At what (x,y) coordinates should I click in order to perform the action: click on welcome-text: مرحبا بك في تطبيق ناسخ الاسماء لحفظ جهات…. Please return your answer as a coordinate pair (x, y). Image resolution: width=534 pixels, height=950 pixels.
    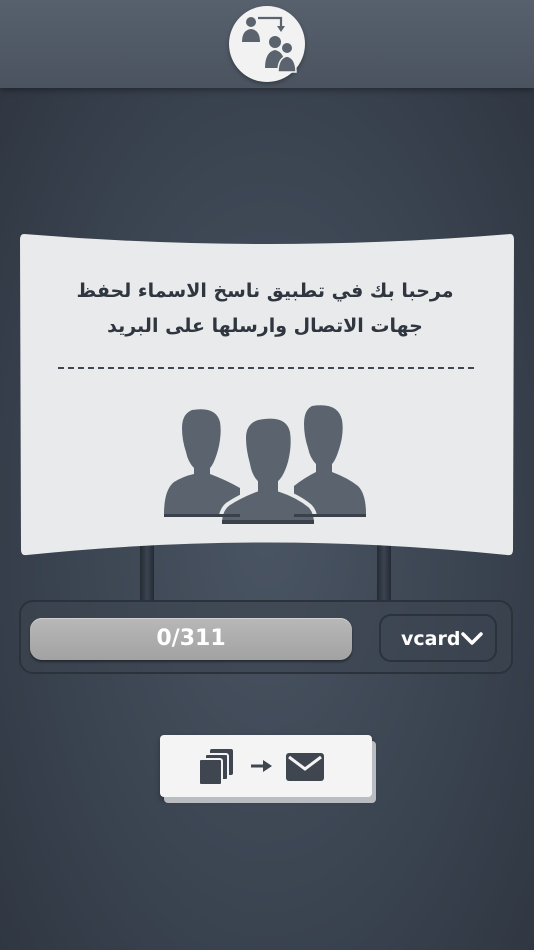
    Looking at the image, I should click on (265, 309).